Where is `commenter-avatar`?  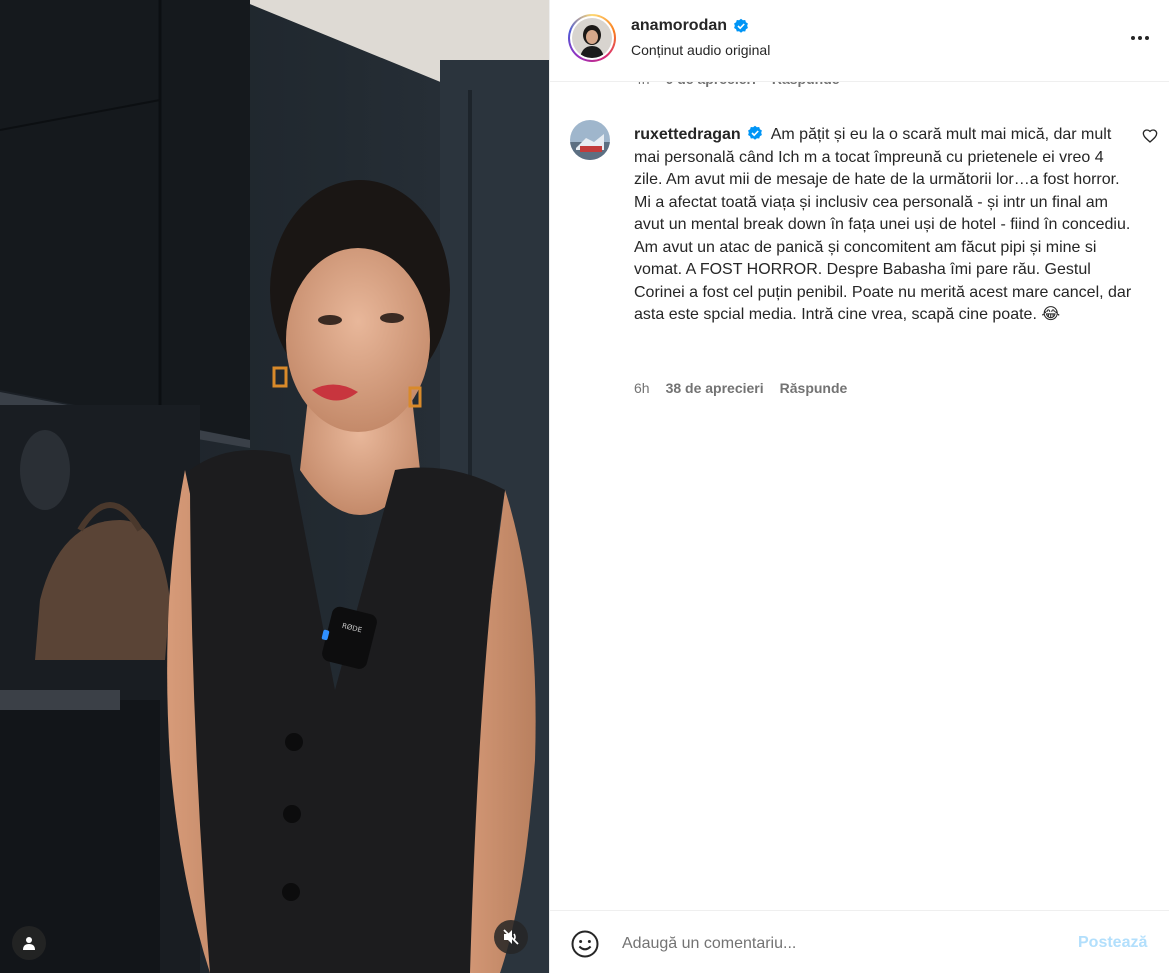
commenter-avatar is located at coordinates (590, 140).